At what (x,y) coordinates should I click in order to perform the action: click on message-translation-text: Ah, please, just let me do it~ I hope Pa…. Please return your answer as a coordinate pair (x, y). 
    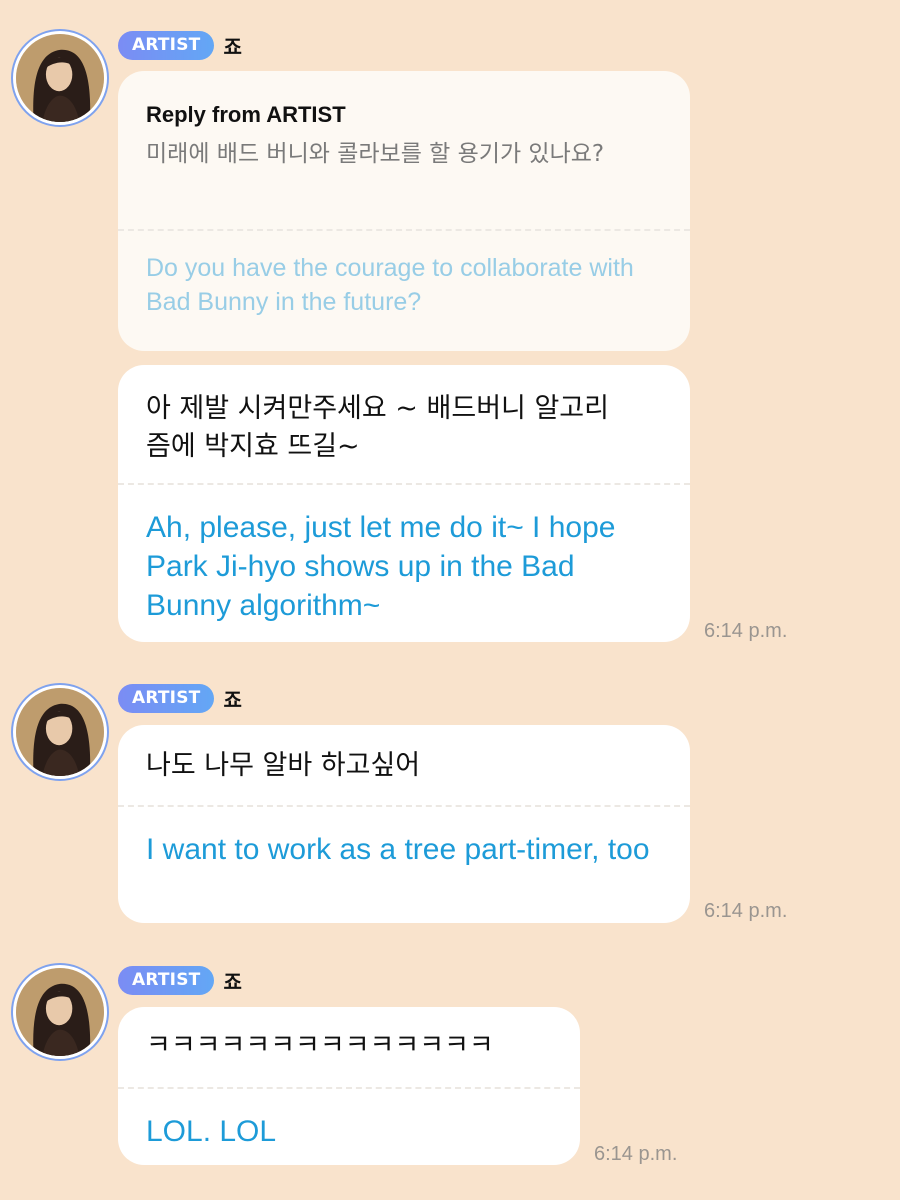
    Looking at the image, I should click on (381, 566).